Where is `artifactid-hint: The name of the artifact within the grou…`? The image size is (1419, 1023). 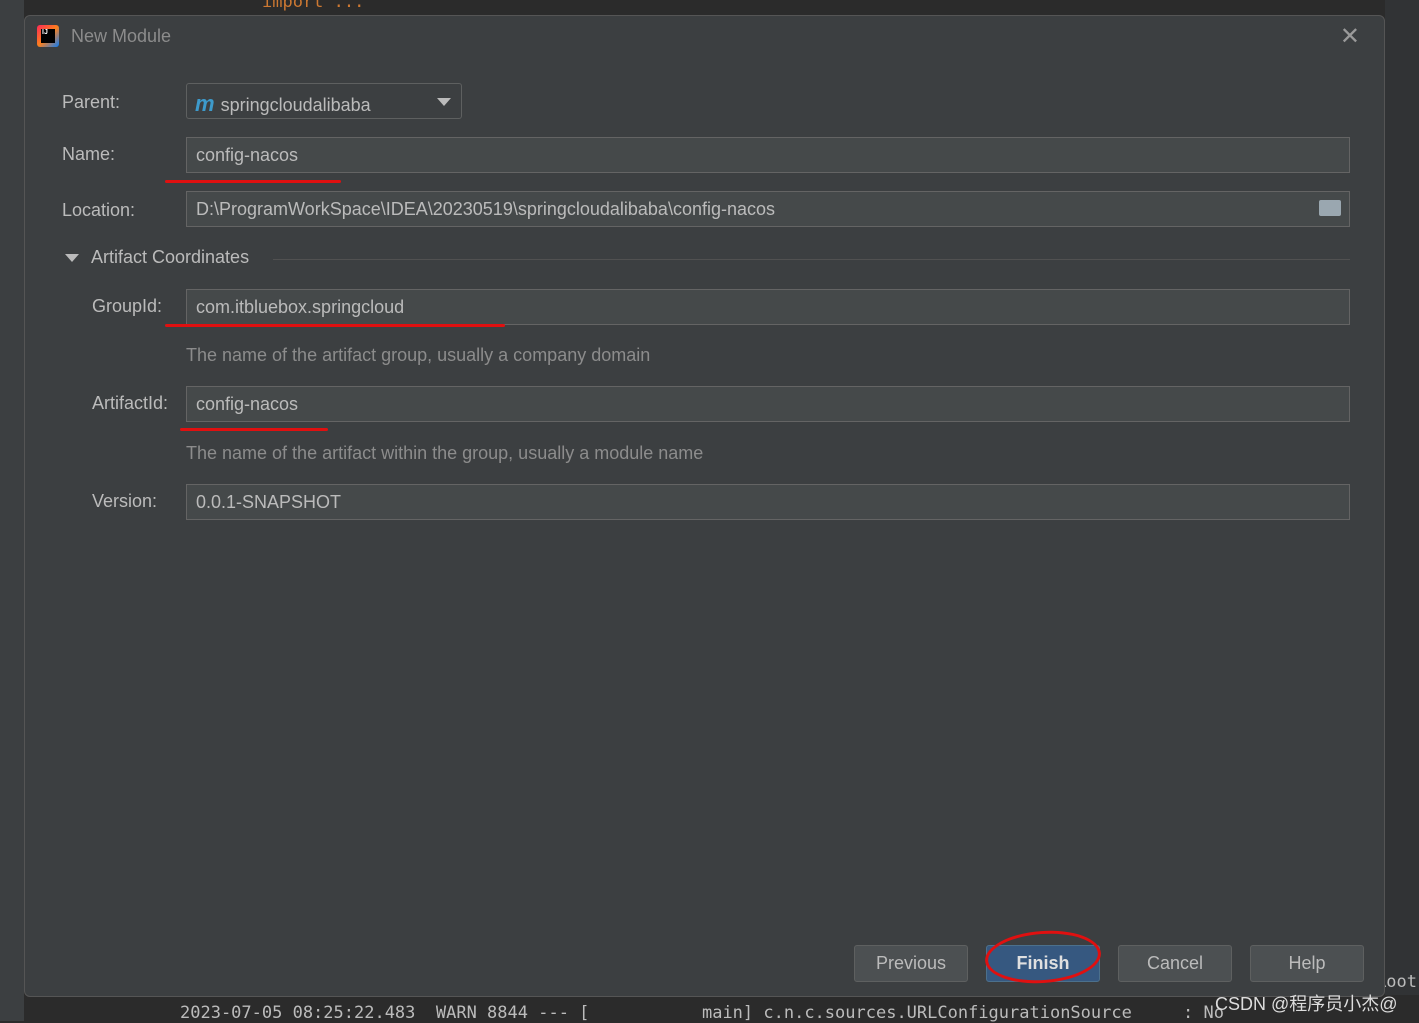 artifactid-hint: The name of the artifact within the grou… is located at coordinates (445, 453).